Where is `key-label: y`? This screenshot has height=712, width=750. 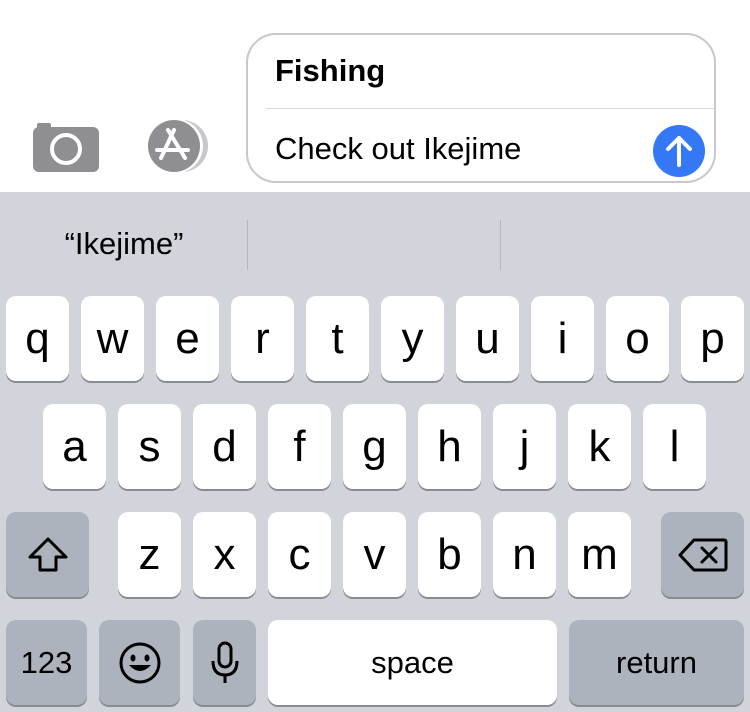
key-label: y is located at coordinates (412, 338).